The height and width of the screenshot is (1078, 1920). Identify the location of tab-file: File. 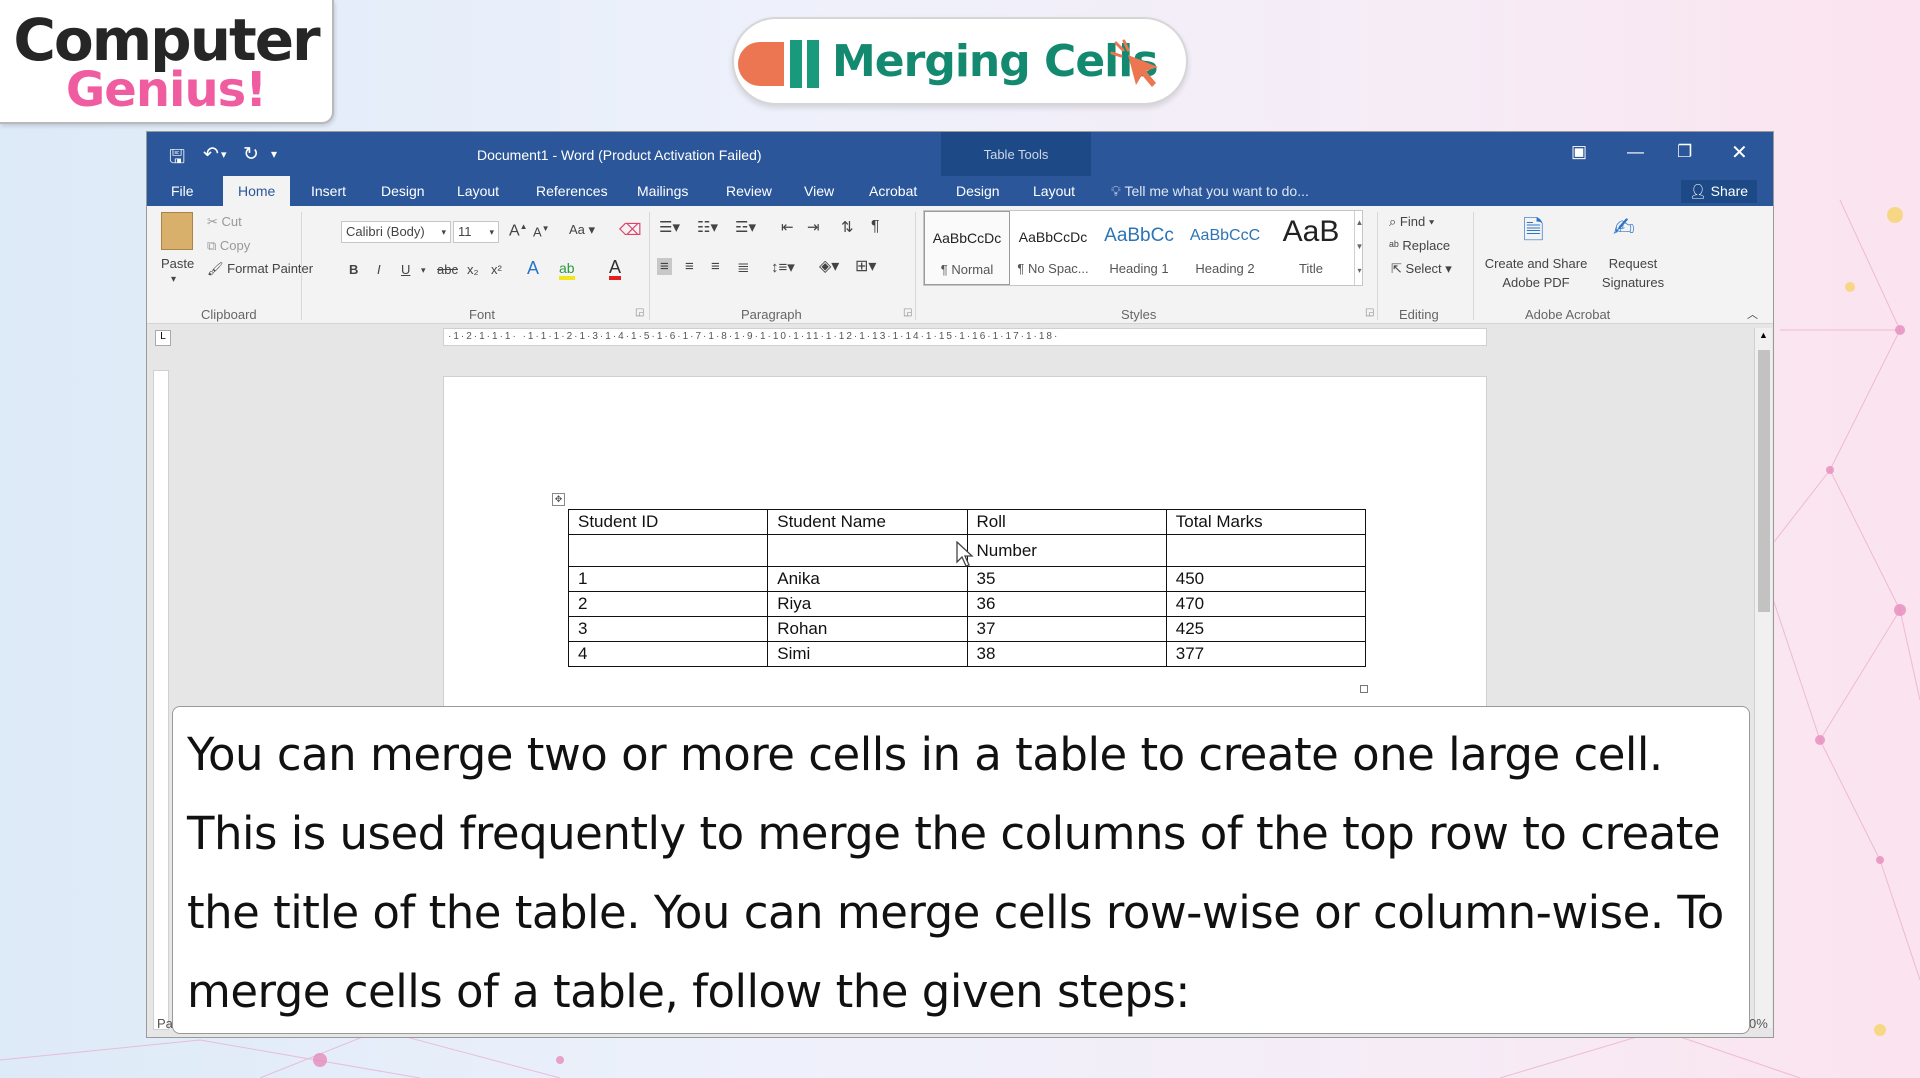
(182, 191).